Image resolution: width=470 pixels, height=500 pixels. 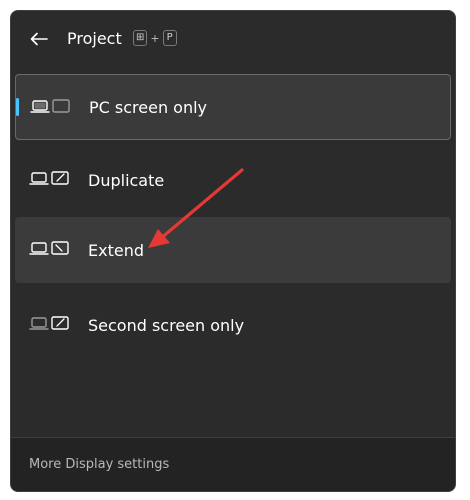 What do you see at coordinates (49, 323) in the screenshot?
I see `second-screen-only-icon` at bounding box center [49, 323].